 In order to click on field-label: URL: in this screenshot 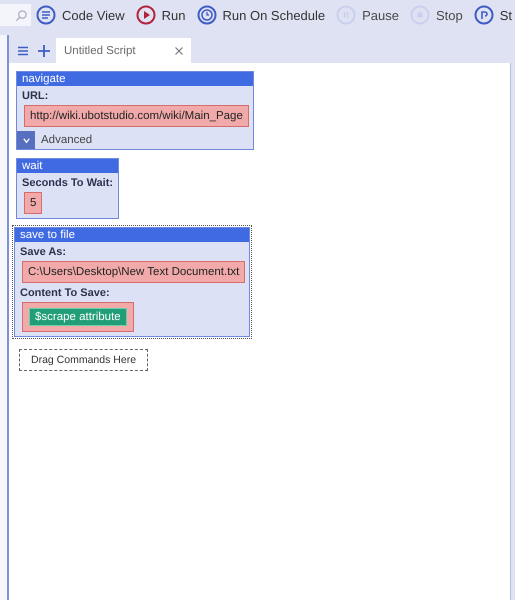, I will do `click(36, 96)`.